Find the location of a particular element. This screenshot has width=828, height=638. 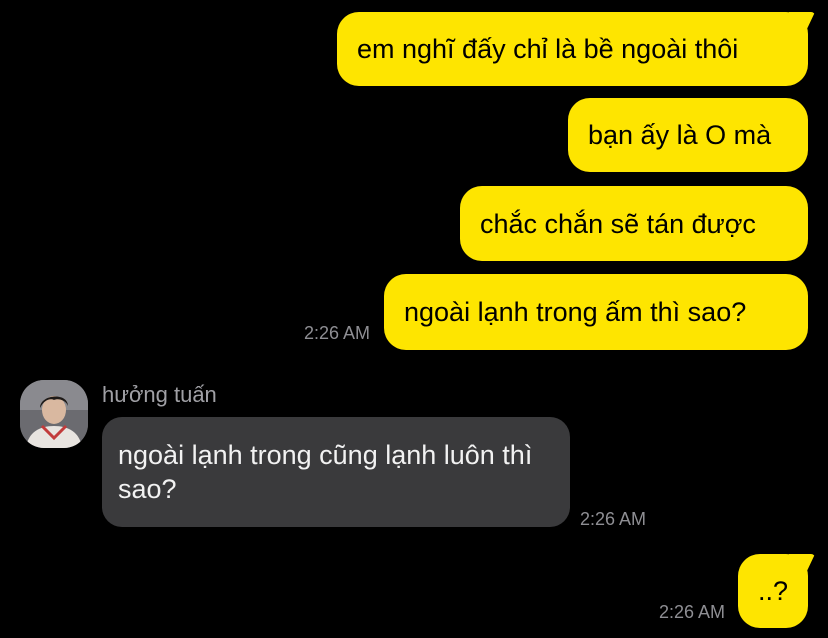

sender-avatar is located at coordinates (54, 414).